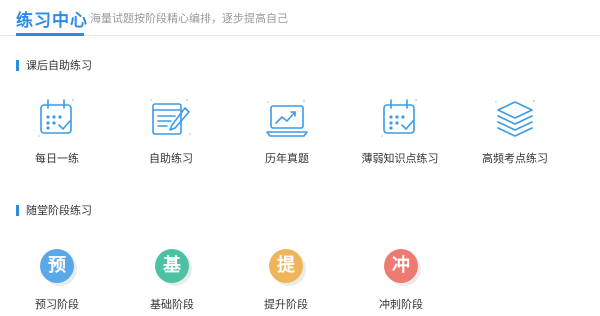 The image size is (600, 316). I want to click on section-title-stage: 随堂阶段练习, so click(54, 210).